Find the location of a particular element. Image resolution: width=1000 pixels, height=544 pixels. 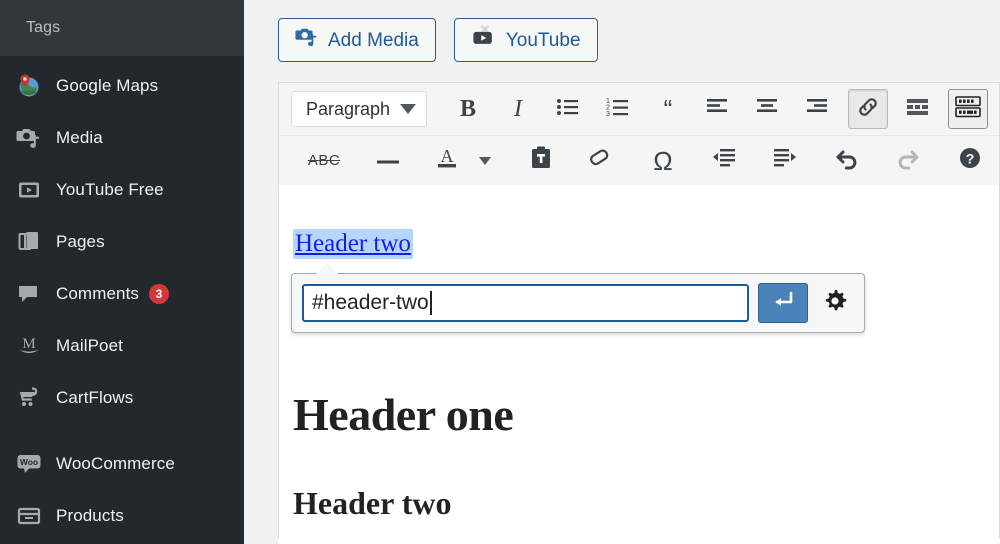

indent-icon is located at coordinates (785, 160).